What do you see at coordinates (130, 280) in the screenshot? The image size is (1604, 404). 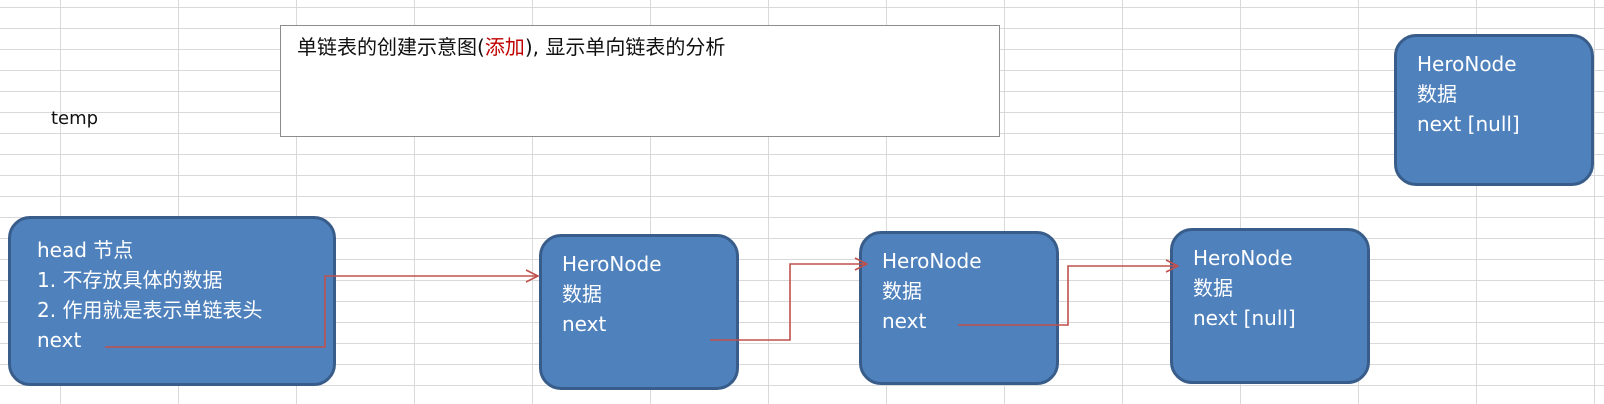 I see `head-node-line-1: 1. 不存放具体的数据` at bounding box center [130, 280].